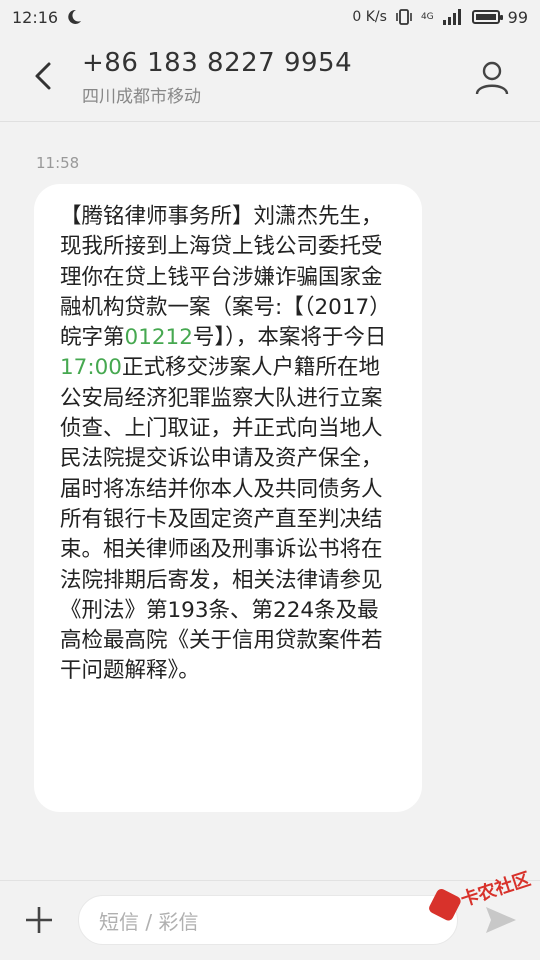 The height and width of the screenshot is (960, 540). I want to click on case-number-link: 01212, so click(159, 337).